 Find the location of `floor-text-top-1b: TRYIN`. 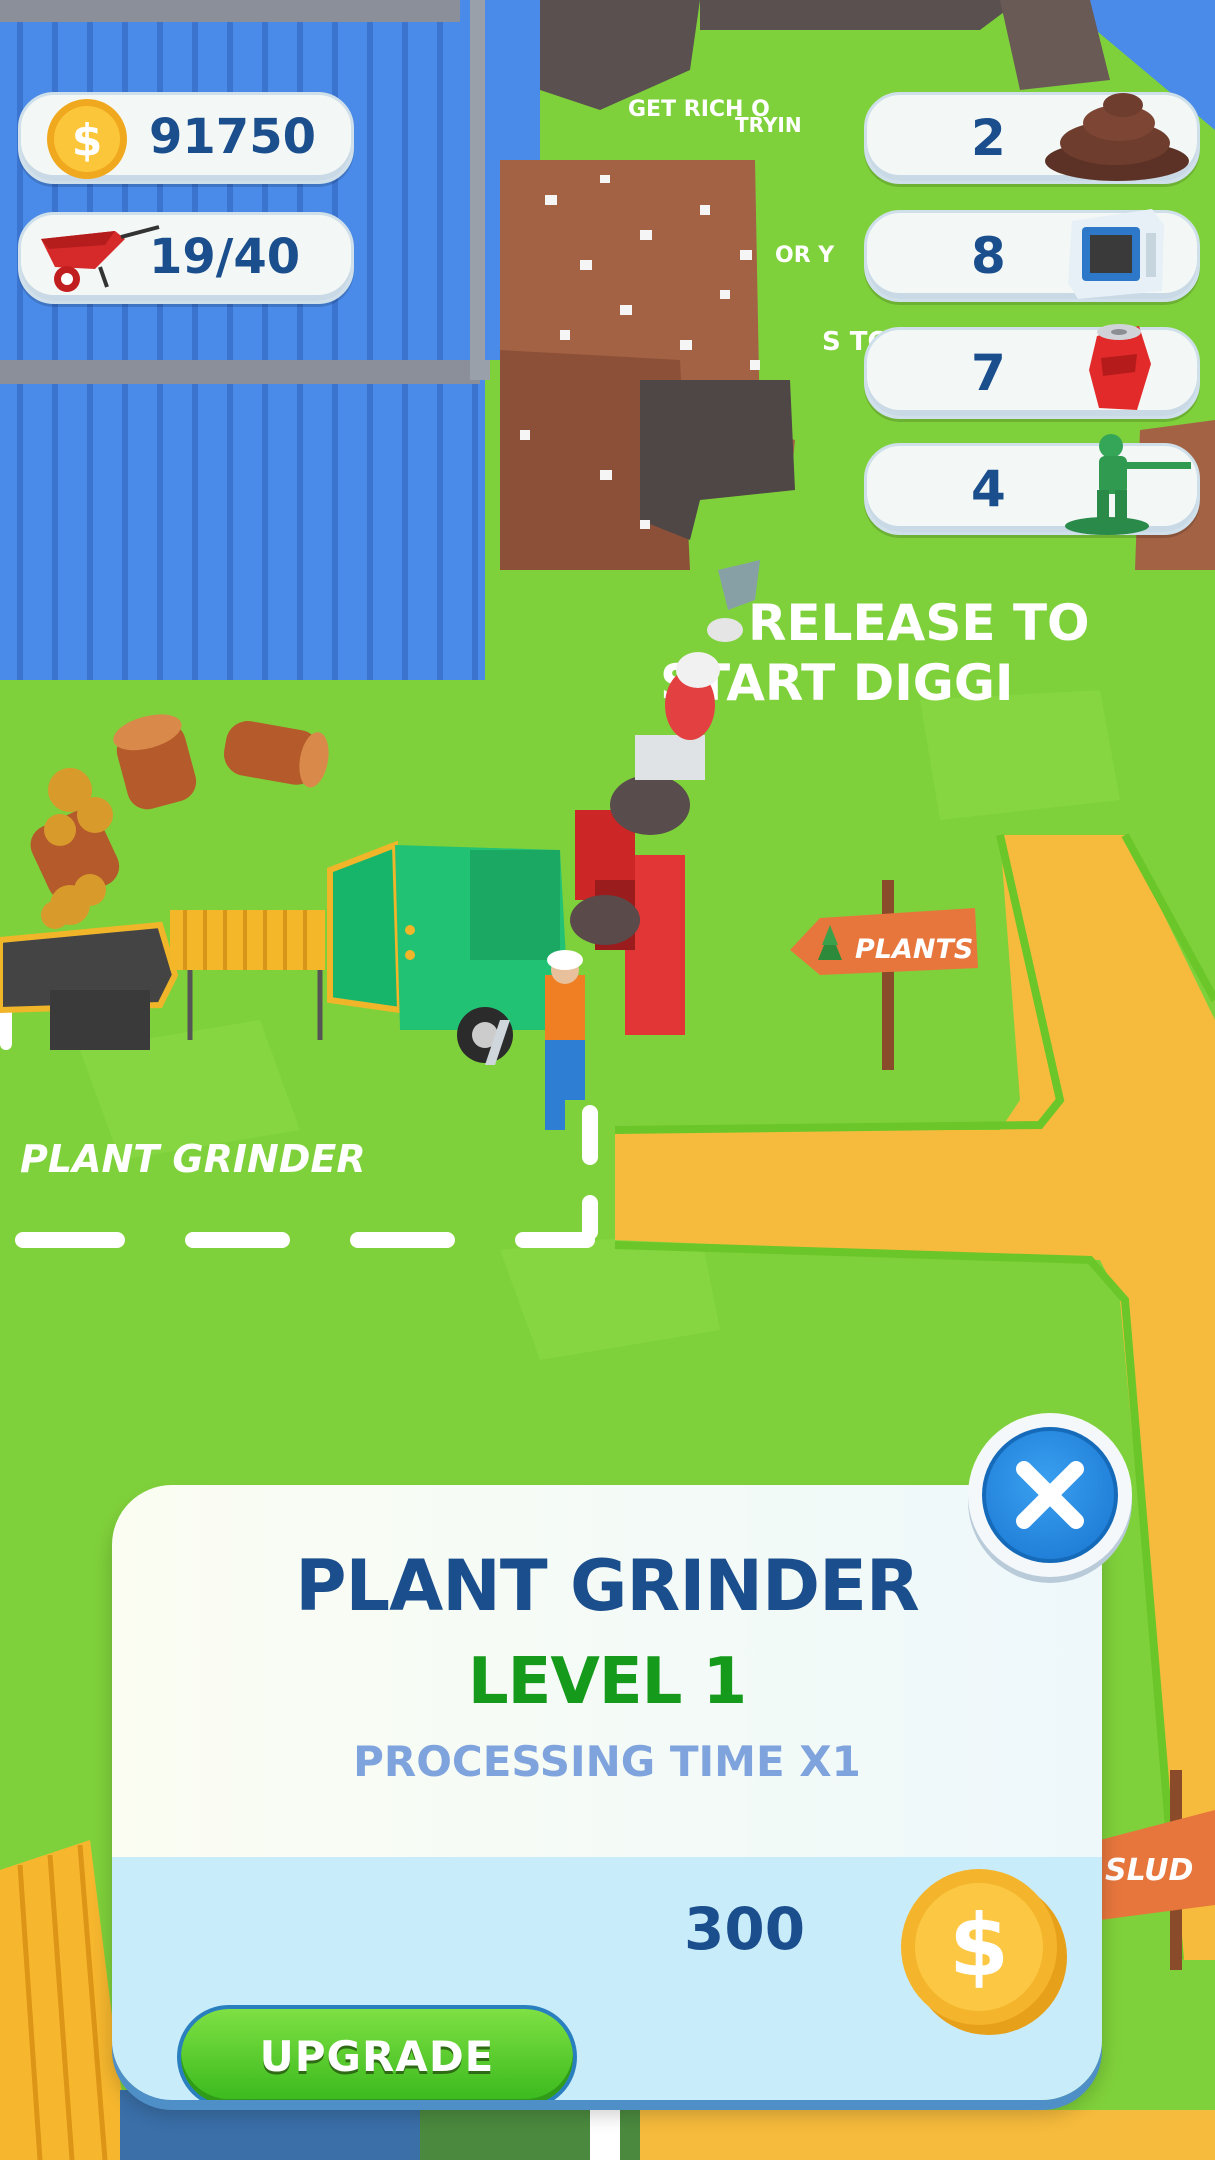

floor-text-top-1b: TRYIN is located at coordinates (768, 125).